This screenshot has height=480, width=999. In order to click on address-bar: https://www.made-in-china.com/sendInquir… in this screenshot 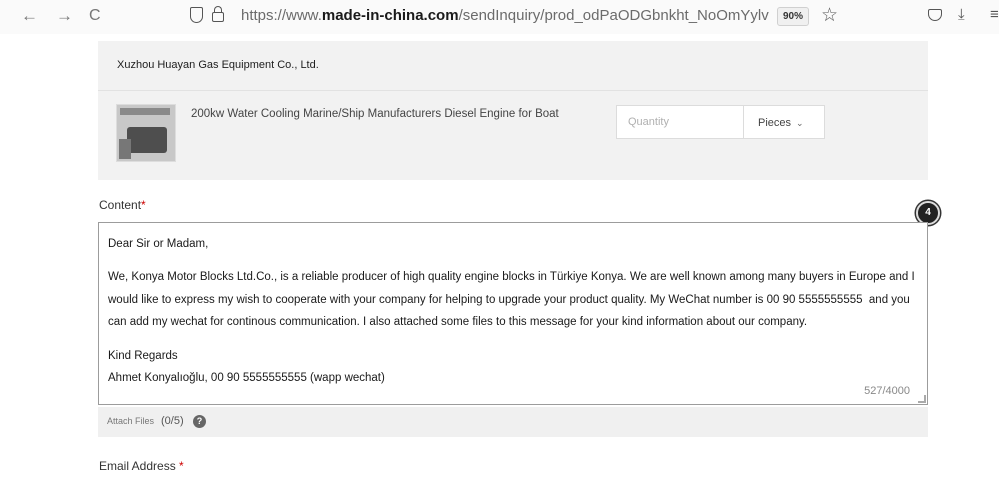, I will do `click(516, 17)`.